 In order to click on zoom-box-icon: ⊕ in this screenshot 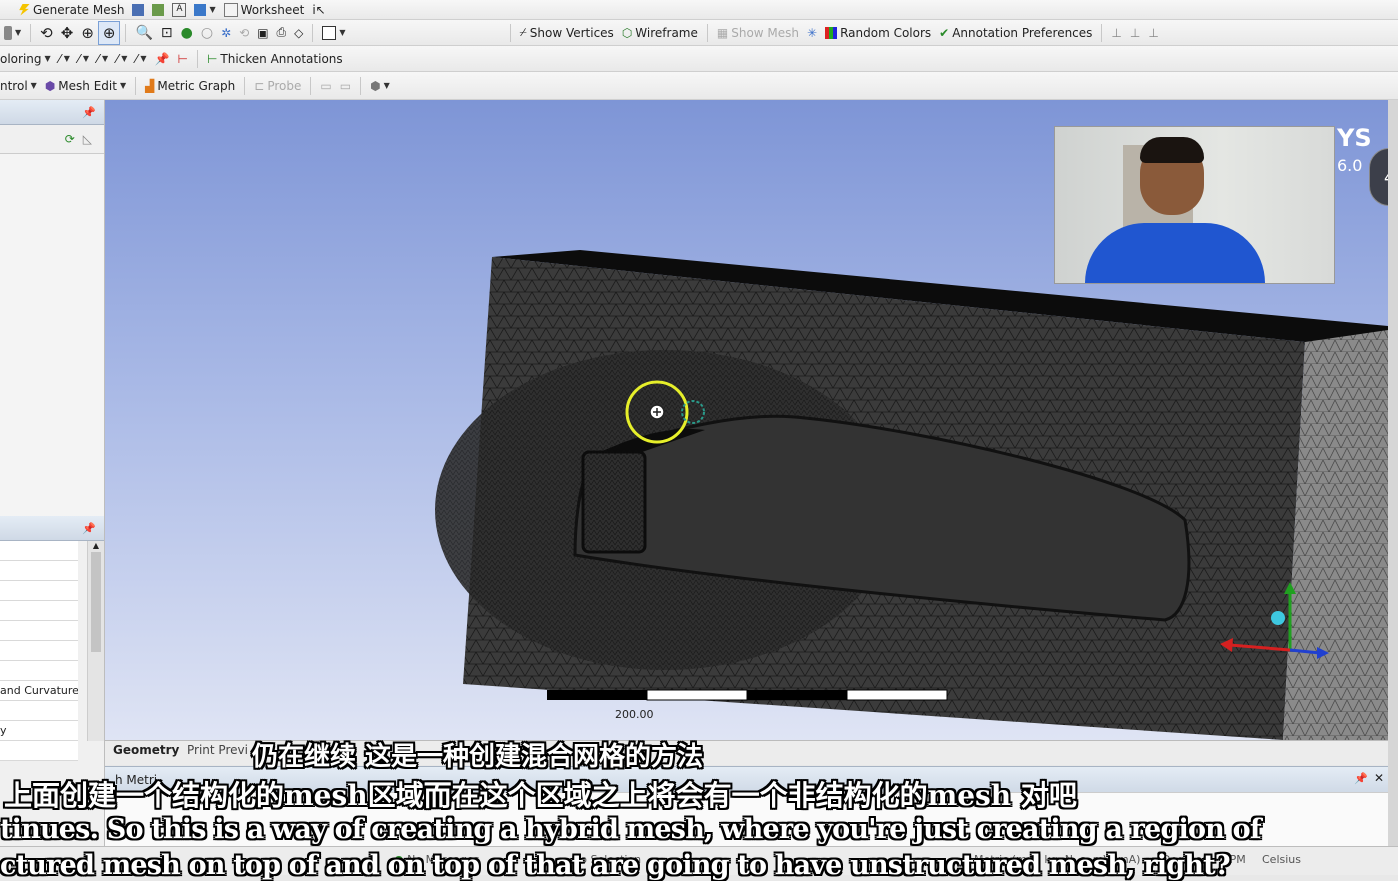, I will do `click(109, 32)`.